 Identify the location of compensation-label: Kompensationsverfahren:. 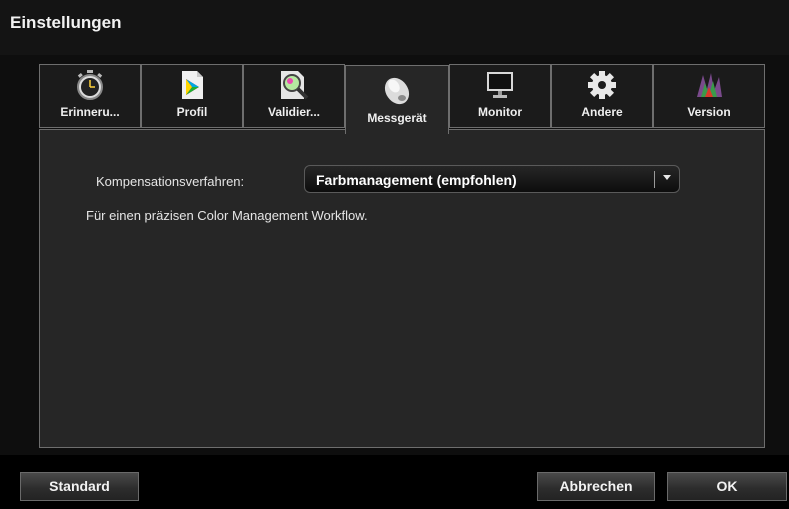
(170, 181).